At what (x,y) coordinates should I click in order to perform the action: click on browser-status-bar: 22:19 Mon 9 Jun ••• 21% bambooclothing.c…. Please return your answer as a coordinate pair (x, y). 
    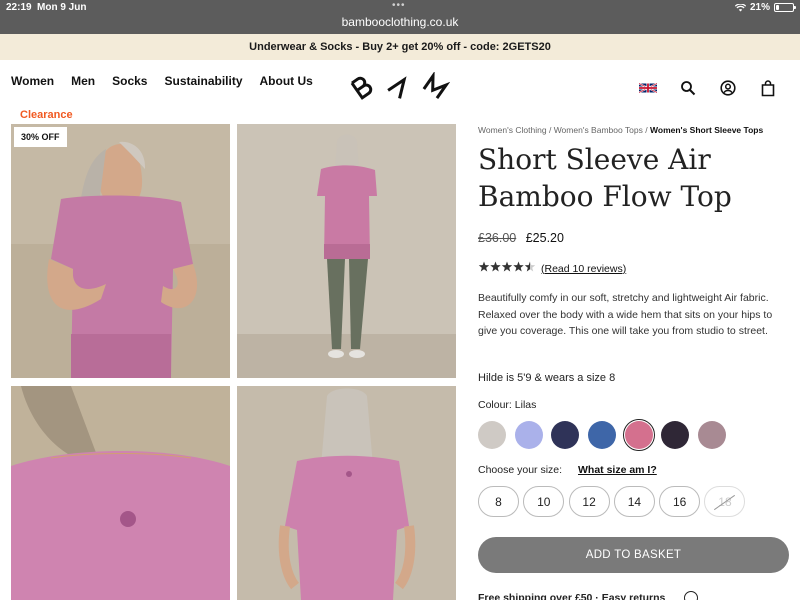
    Looking at the image, I should click on (400, 17).